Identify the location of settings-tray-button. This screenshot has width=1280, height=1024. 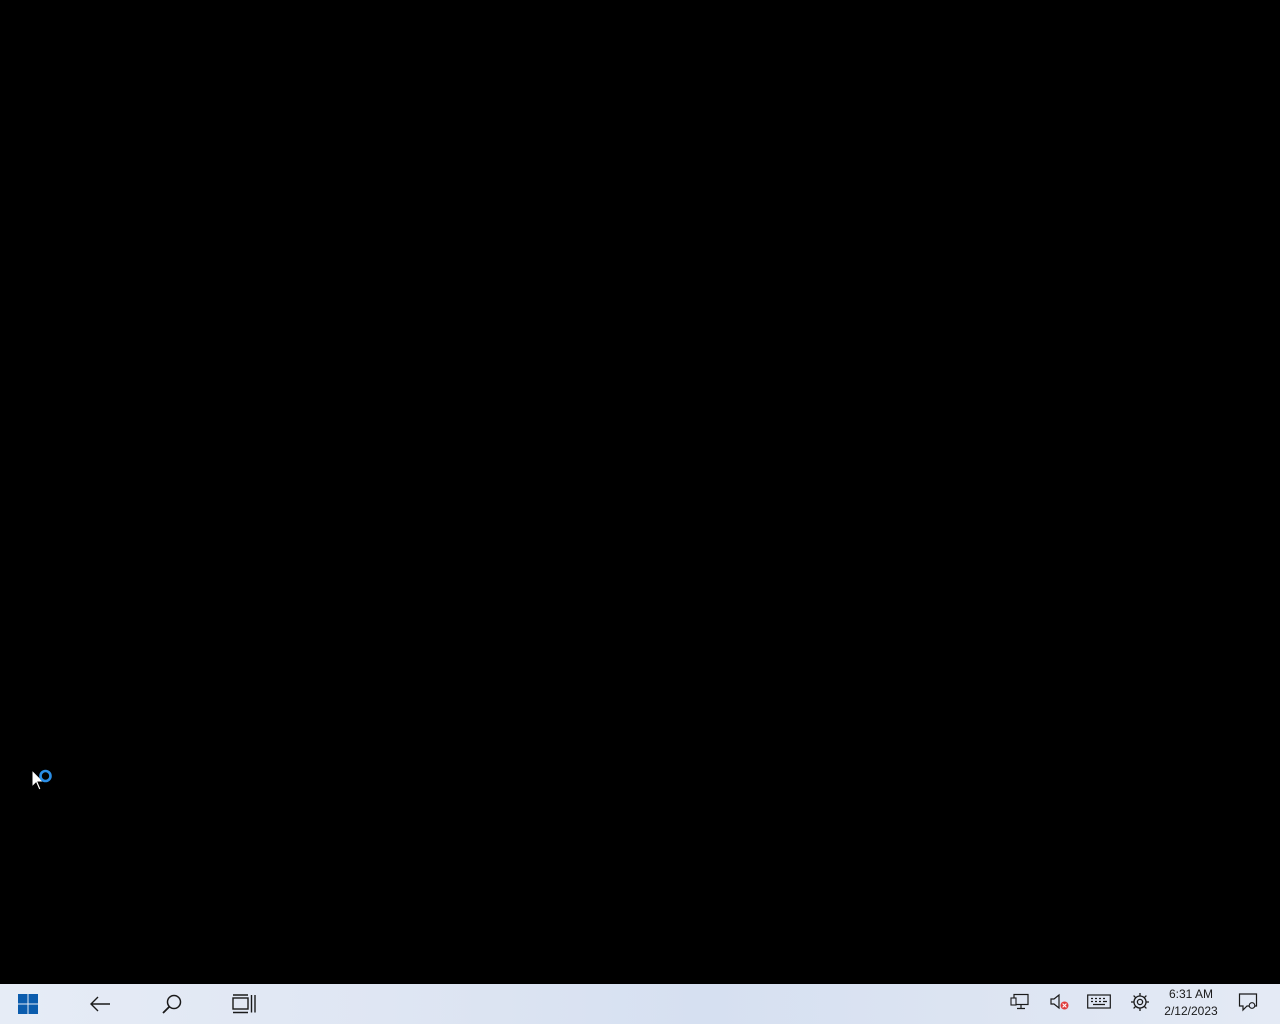
(1140, 1004).